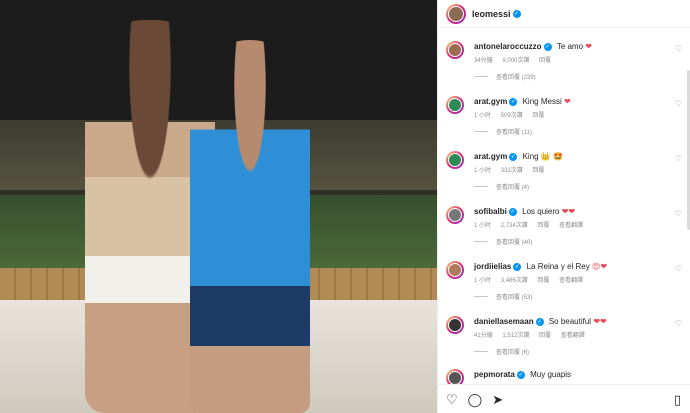 The image size is (690, 413). Describe the element at coordinates (514, 226) in the screenshot. I see `comment-likes: 2,734次讚` at that location.